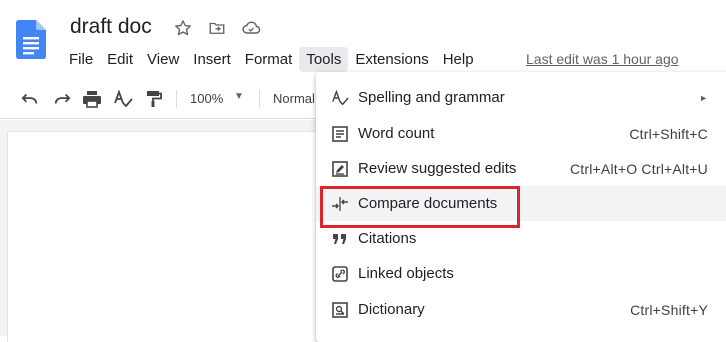 Image resolution: width=726 pixels, height=342 pixels. I want to click on zoom-select: 100%, so click(206, 98).